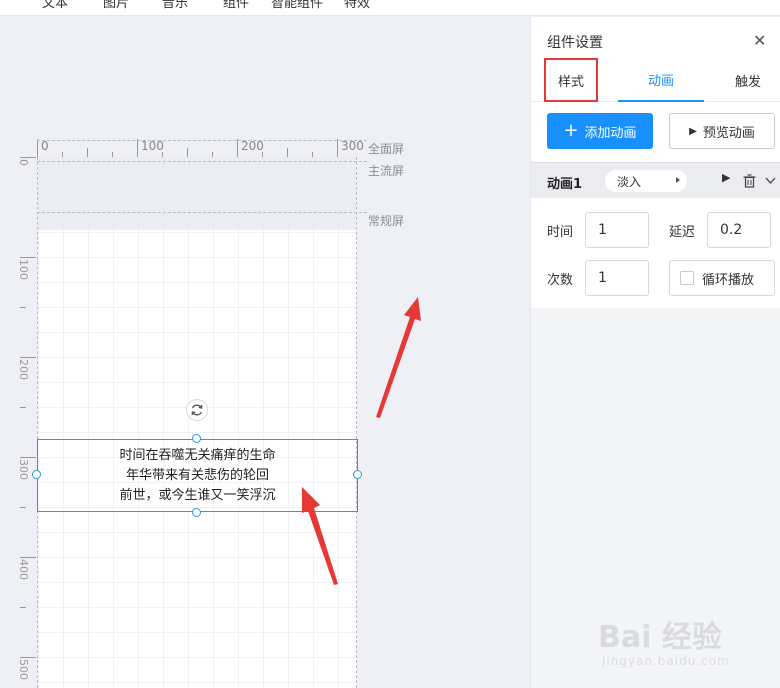 The height and width of the screenshot is (688, 780). What do you see at coordinates (202, 148) in the screenshot?
I see `horizontal-ruler: 0 100 200 300` at bounding box center [202, 148].